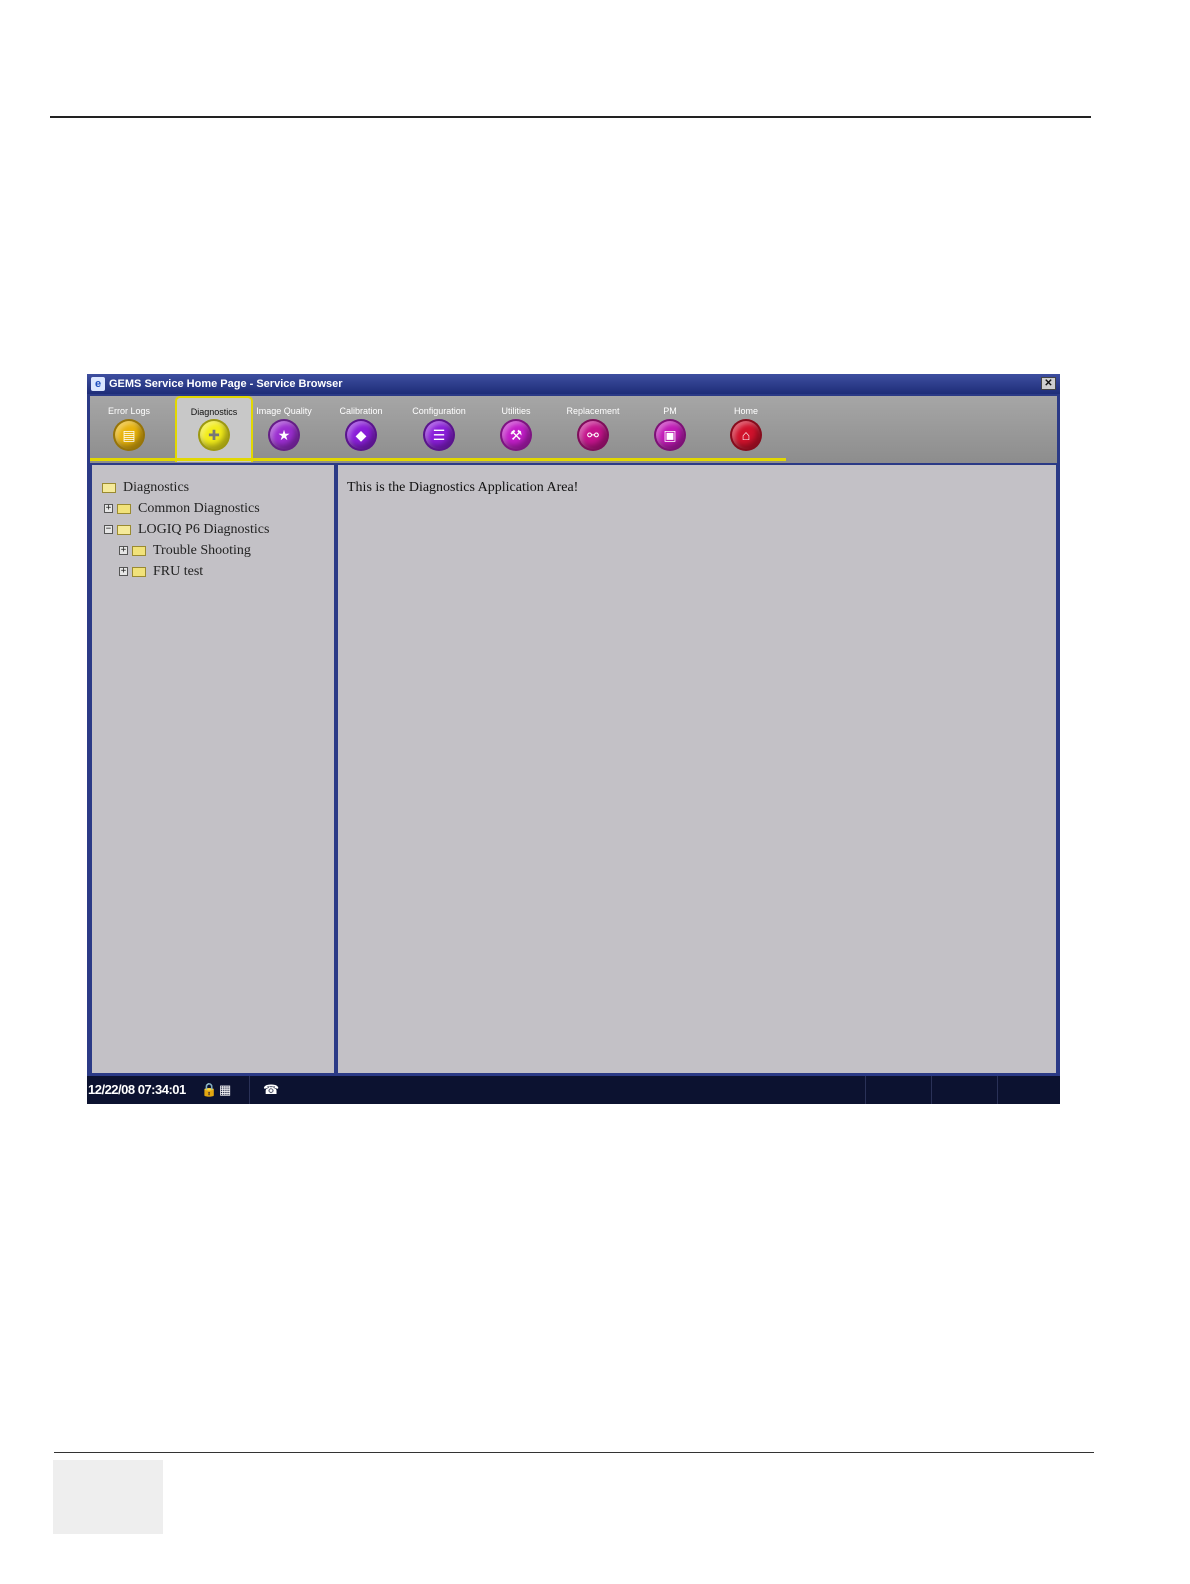 This screenshot has height=1584, width=1190. I want to click on tab-diagnostics: Diagnostics ✚, so click(214, 429).